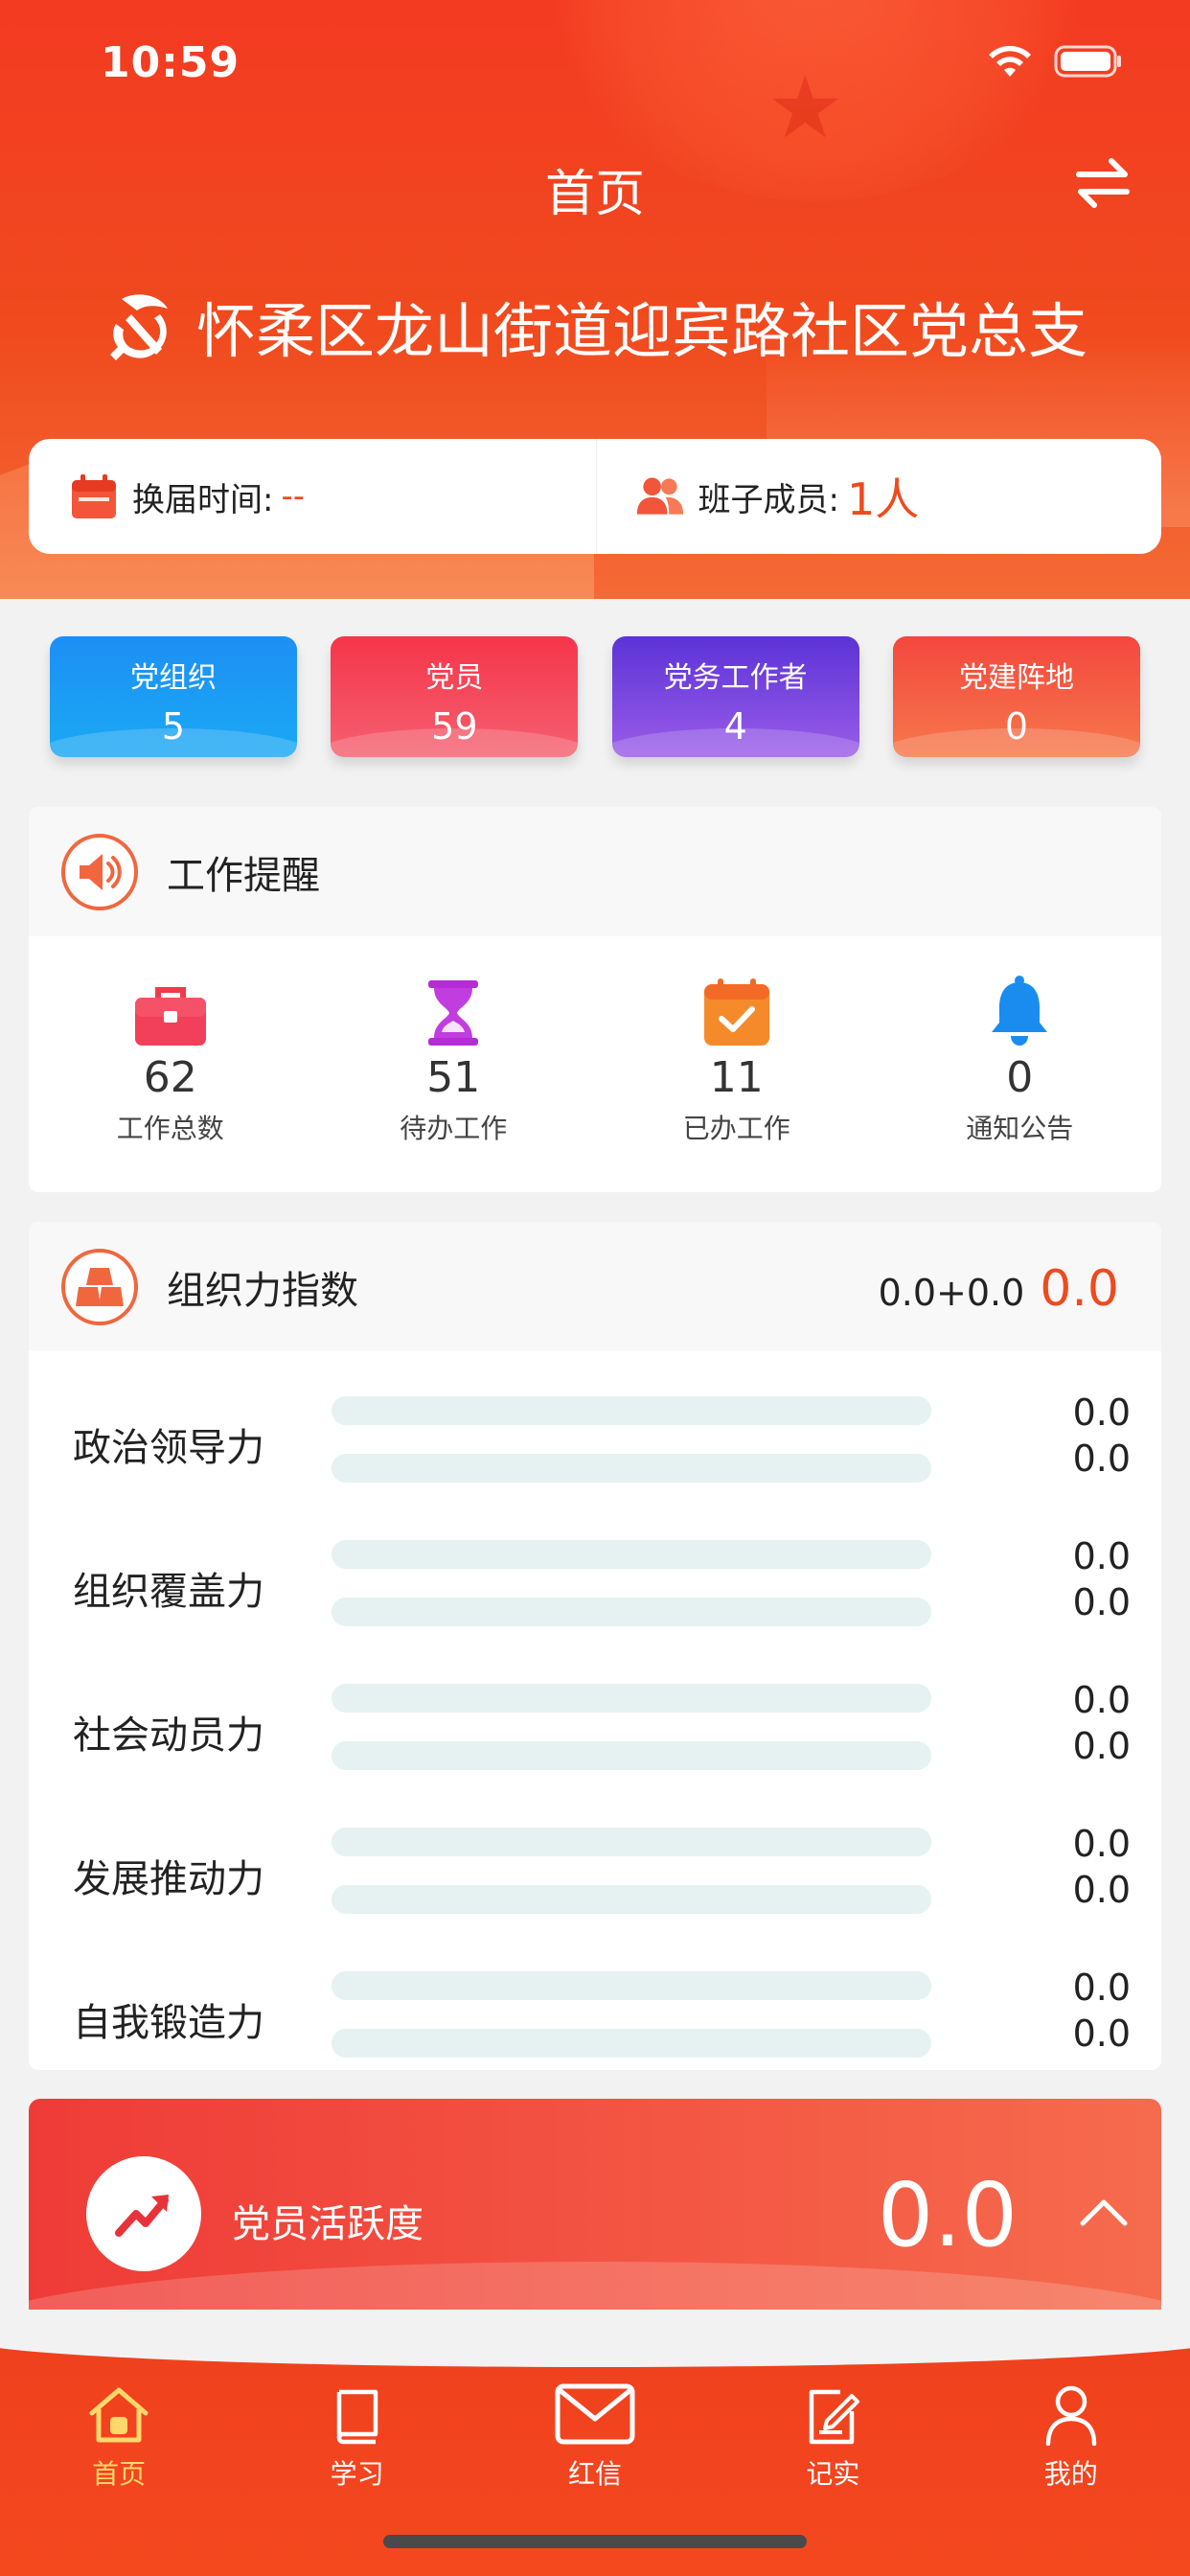 The image size is (1190, 2576). What do you see at coordinates (312, 496) in the screenshot?
I see `term-info: 换届时间: --` at bounding box center [312, 496].